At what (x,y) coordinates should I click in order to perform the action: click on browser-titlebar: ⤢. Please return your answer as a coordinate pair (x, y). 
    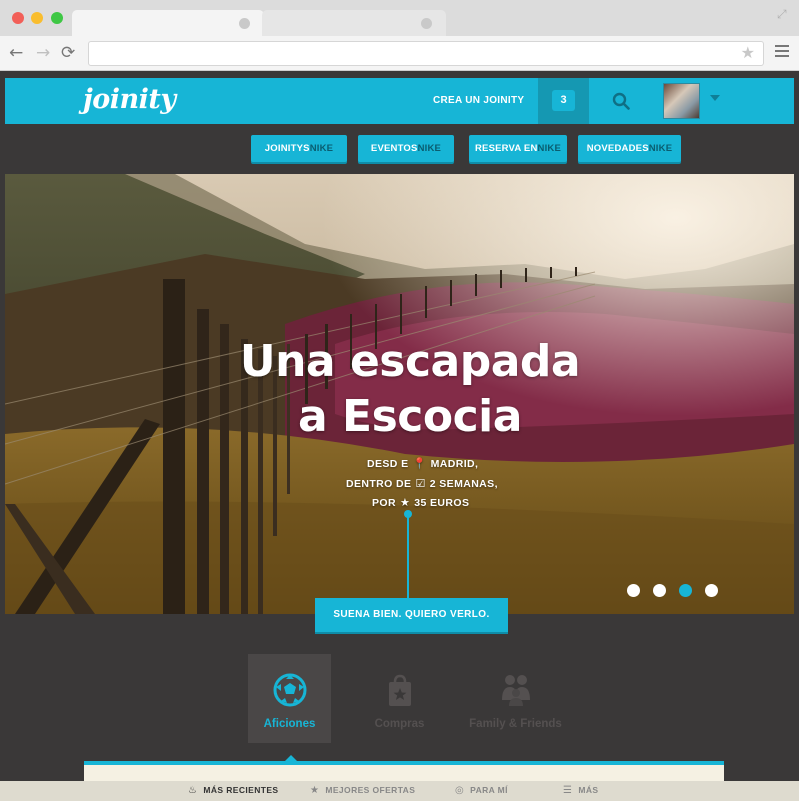
    Looking at the image, I should click on (399, 18).